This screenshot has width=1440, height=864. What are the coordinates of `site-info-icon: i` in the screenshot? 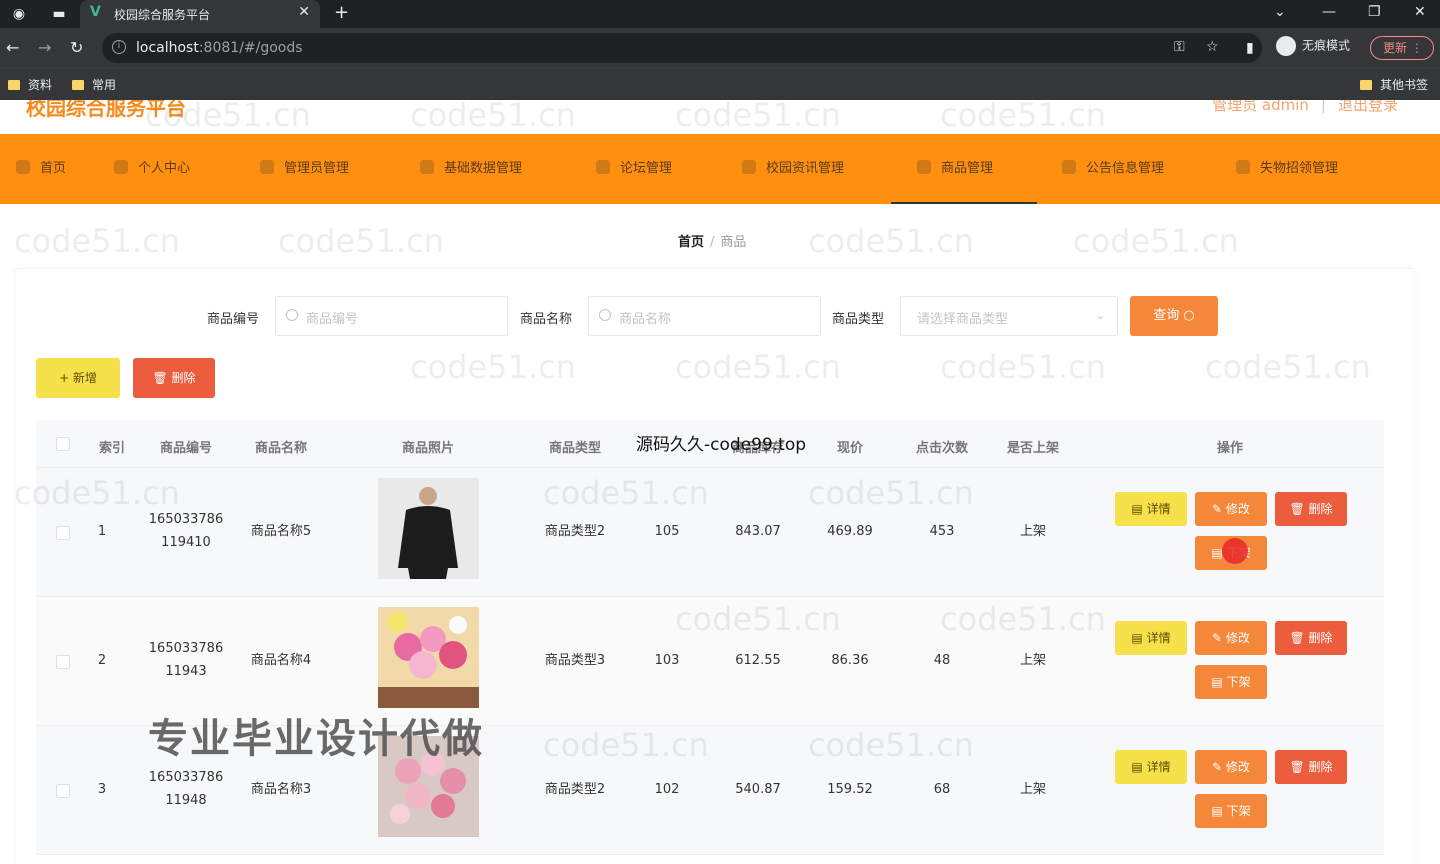 It's located at (119, 47).